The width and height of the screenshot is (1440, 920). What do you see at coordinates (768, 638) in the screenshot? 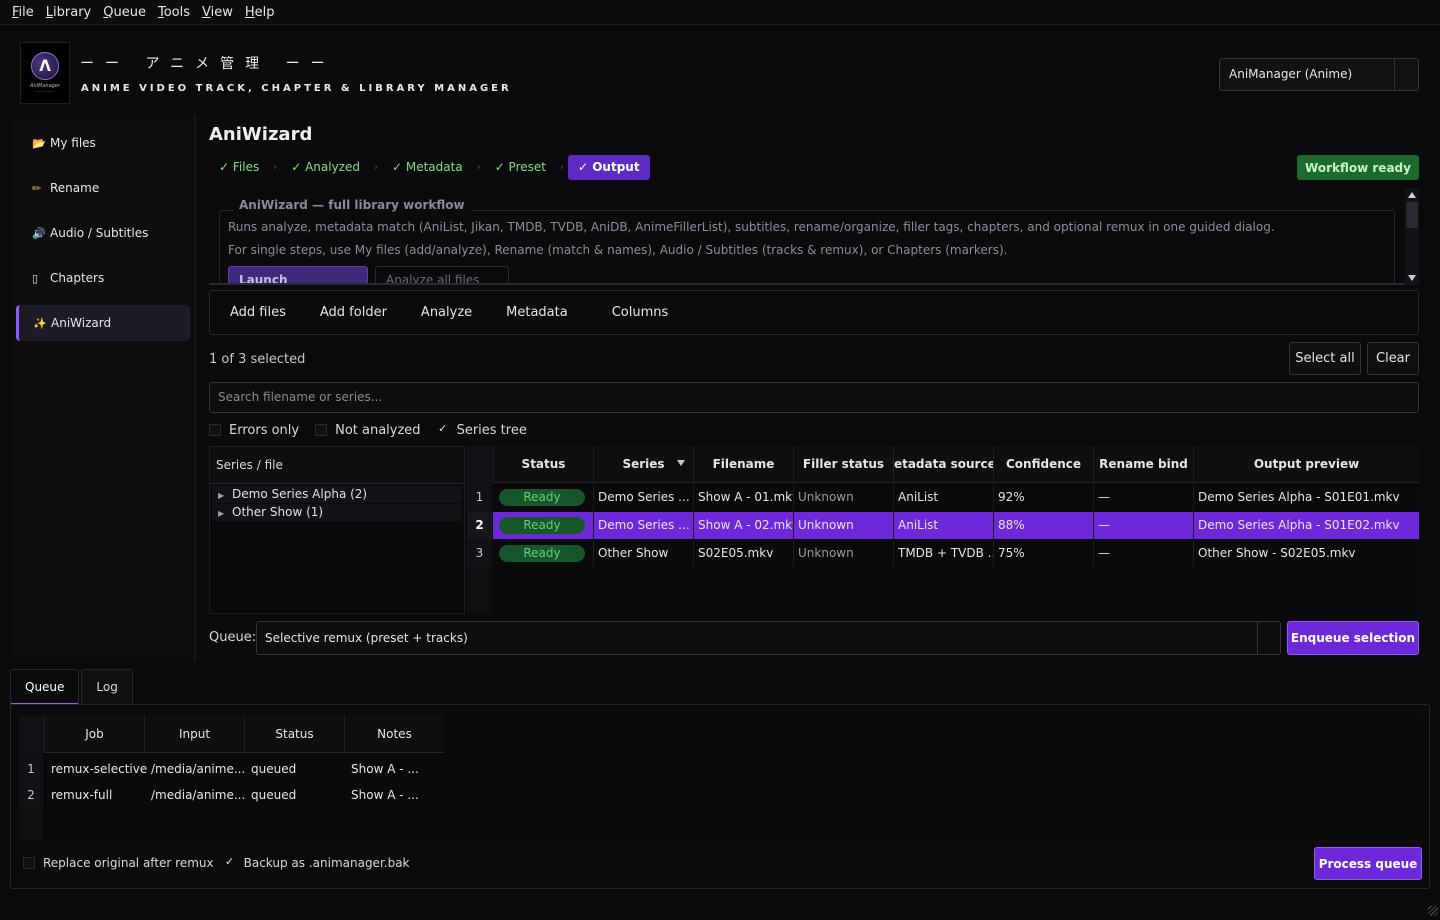
I see `queue-mode-select: Selective remux (preset + tracks)` at bounding box center [768, 638].